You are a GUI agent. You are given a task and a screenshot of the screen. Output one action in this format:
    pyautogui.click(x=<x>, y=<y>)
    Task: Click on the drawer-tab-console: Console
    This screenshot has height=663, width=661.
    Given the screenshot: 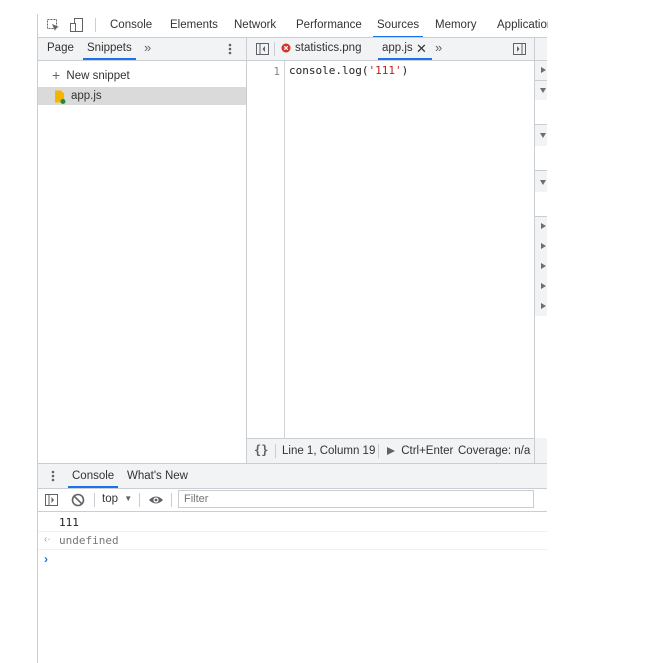 What is the action you would take?
    pyautogui.click(x=93, y=476)
    